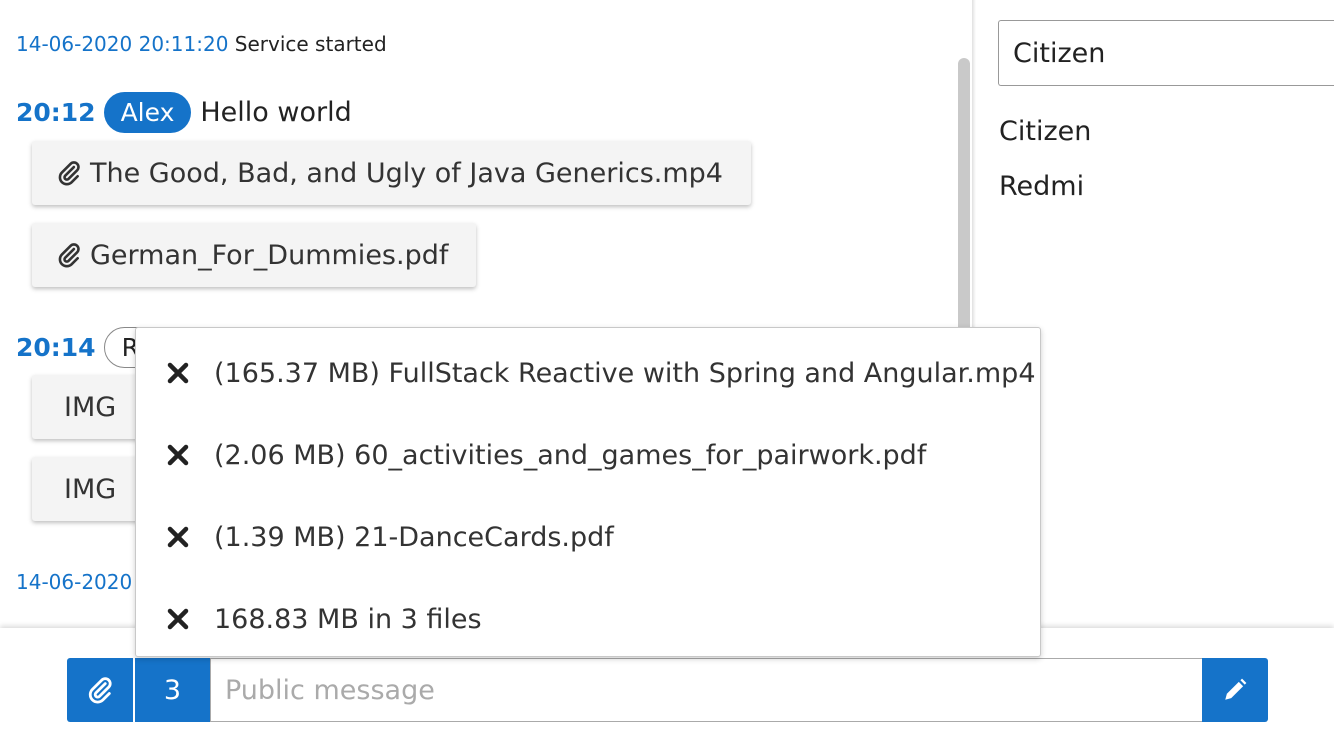 The width and height of the screenshot is (1334, 750). I want to click on send-button, so click(1235, 690).